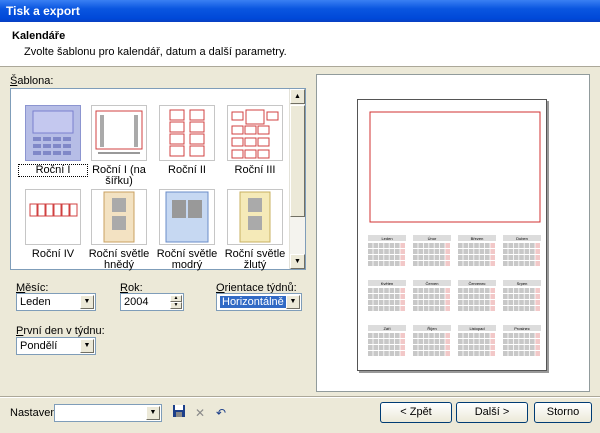  I want to click on preview-month-name: Září, so click(387, 328).